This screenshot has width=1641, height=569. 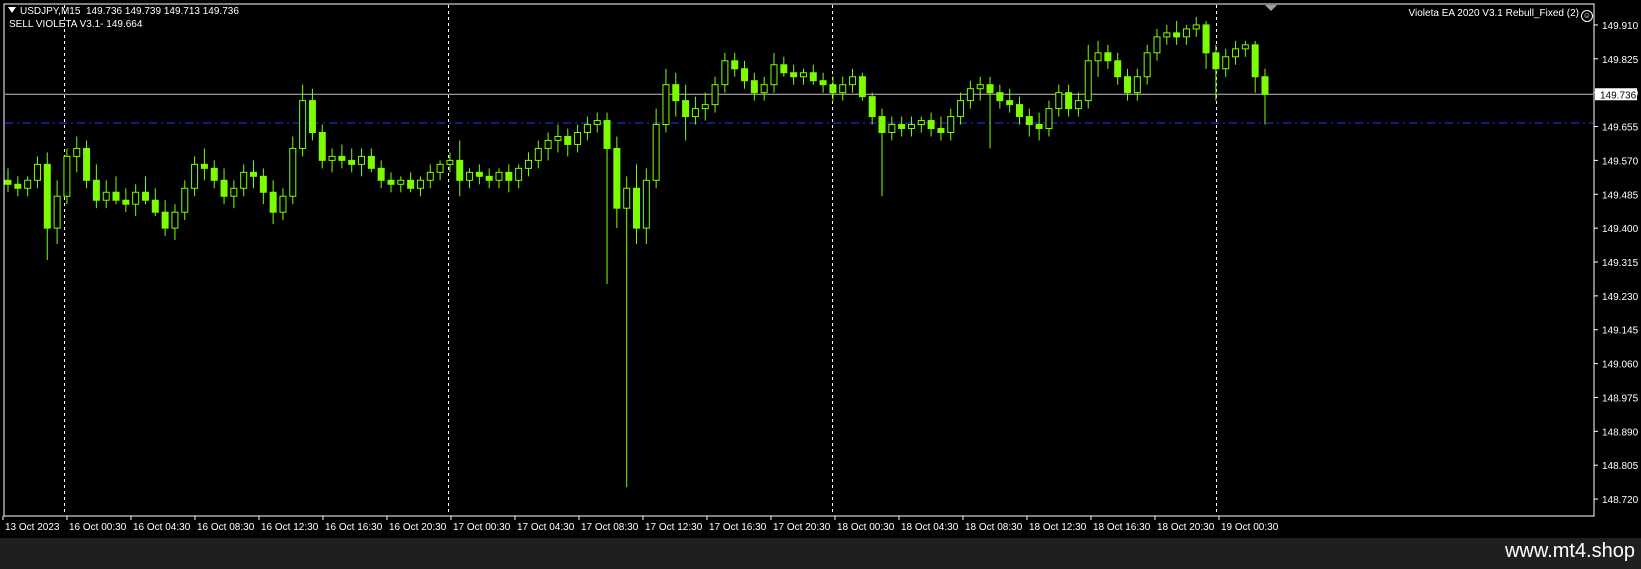 I want to click on expert-advisor-label: Violeta EA 2020 V3.1 Rebull_Fixed (2) ☺, so click(x=1501, y=15).